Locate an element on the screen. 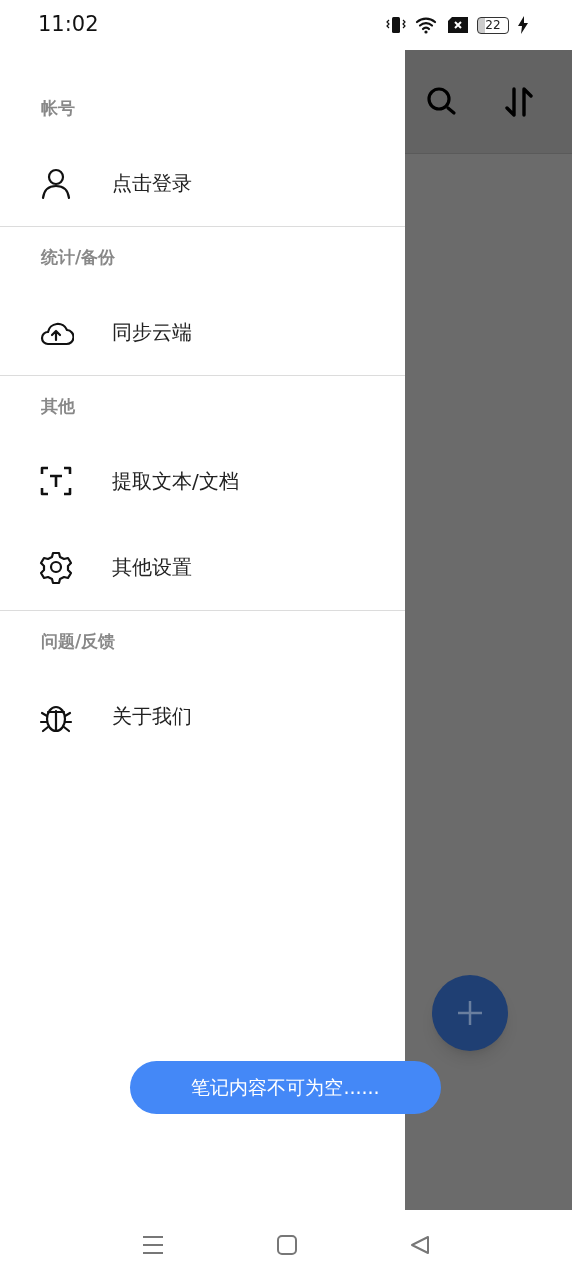 This screenshot has height=1280, width=572. drawer-item: 同步云端 is located at coordinates (202, 332).